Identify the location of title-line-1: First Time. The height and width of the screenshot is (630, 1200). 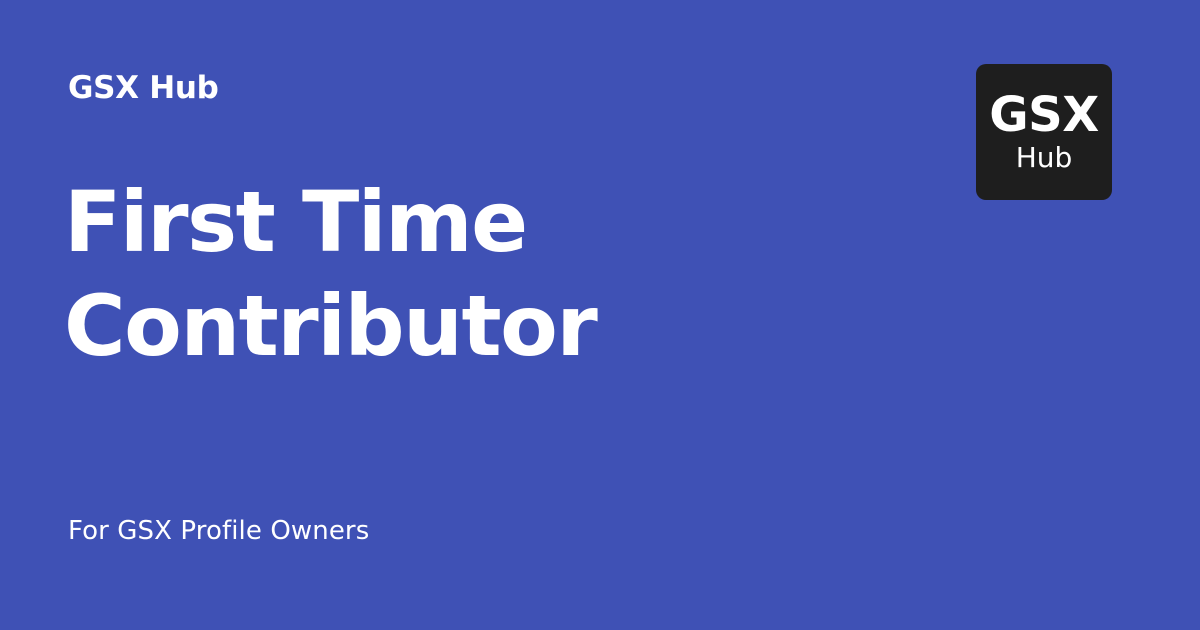
(296, 222).